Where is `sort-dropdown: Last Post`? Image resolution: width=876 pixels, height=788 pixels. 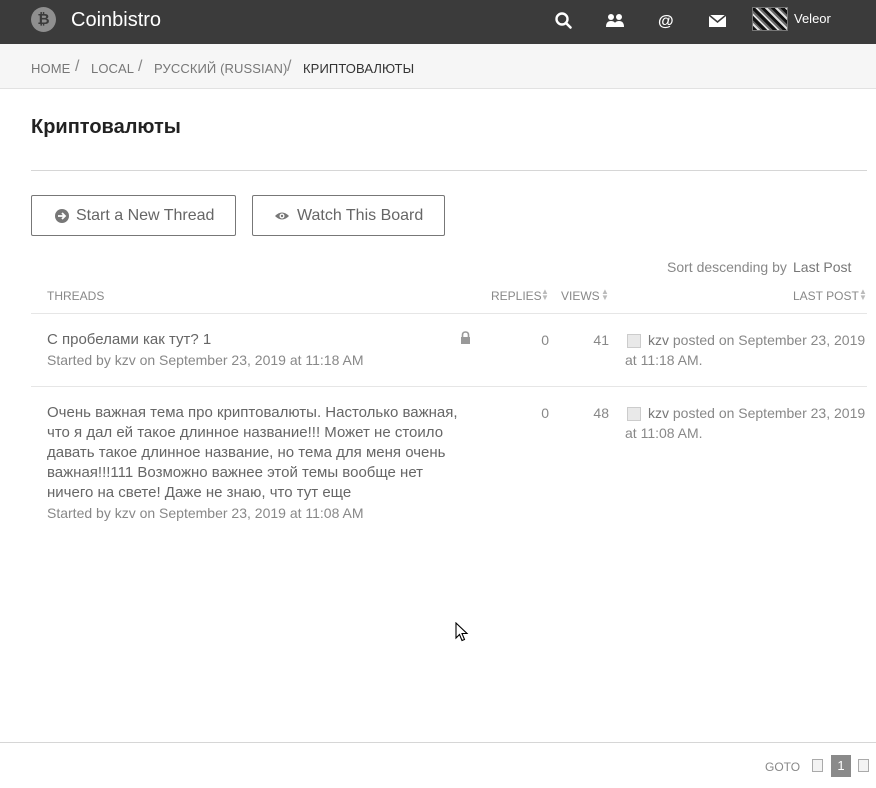 sort-dropdown: Last Post is located at coordinates (822, 267).